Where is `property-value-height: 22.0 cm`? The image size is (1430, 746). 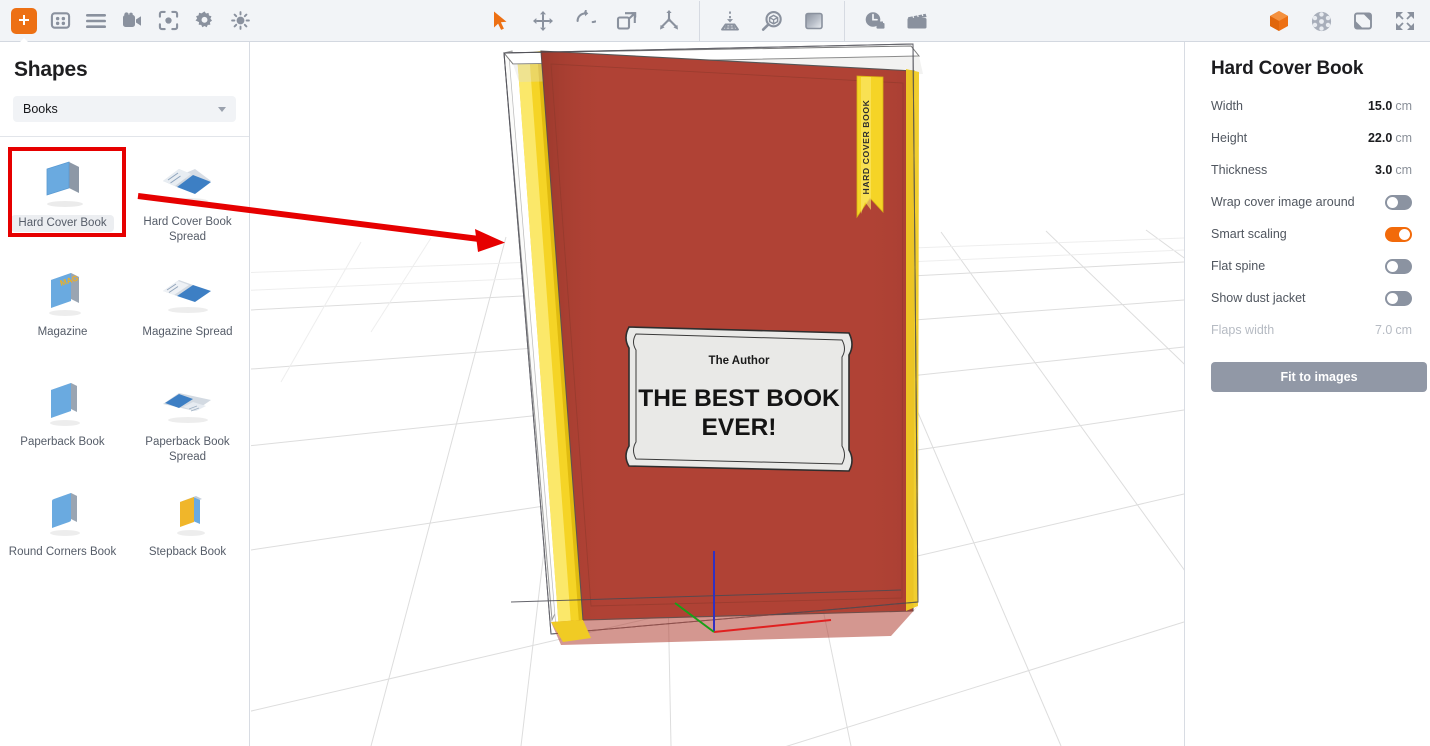
property-value-height: 22.0 cm is located at coordinates (1390, 138).